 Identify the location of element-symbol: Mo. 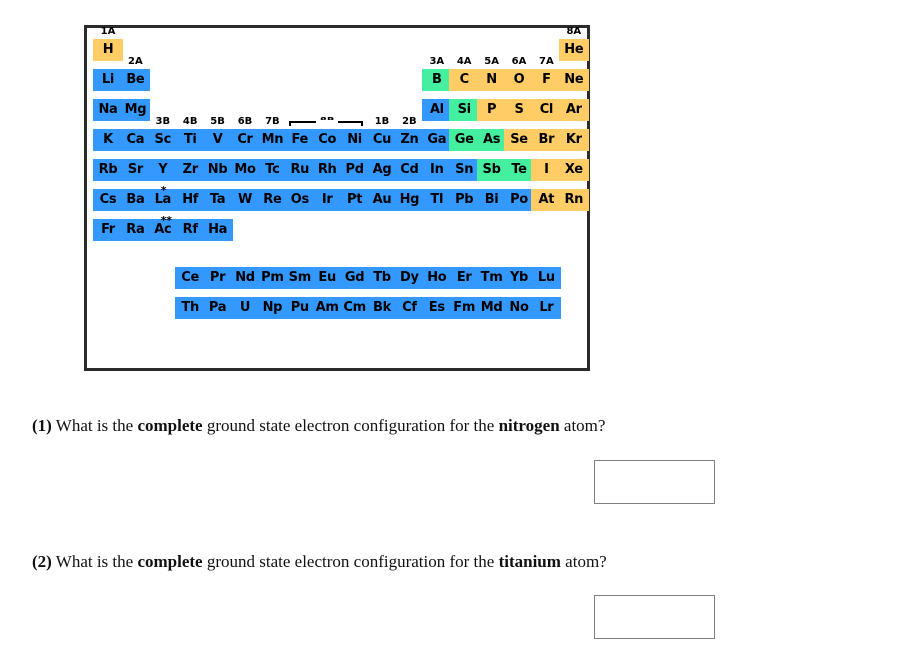
(245, 169).